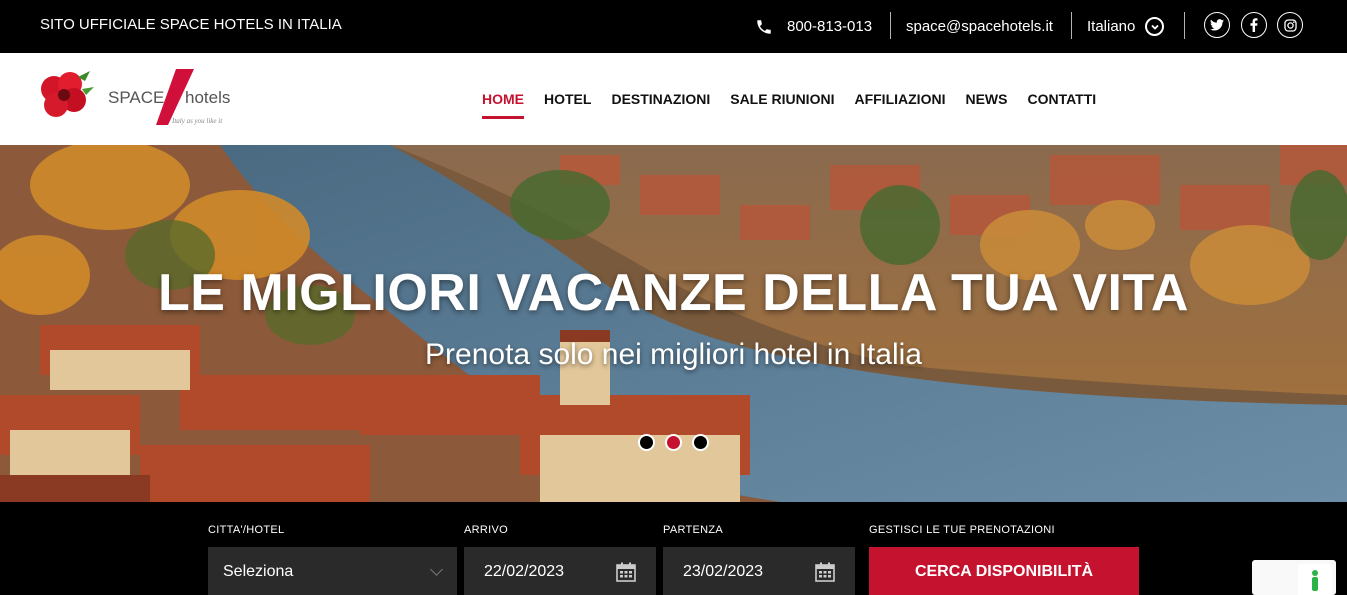 This screenshot has height=595, width=1347. Describe the element at coordinates (486, 530) in the screenshot. I see `arrival-label: ARRIVO` at that location.